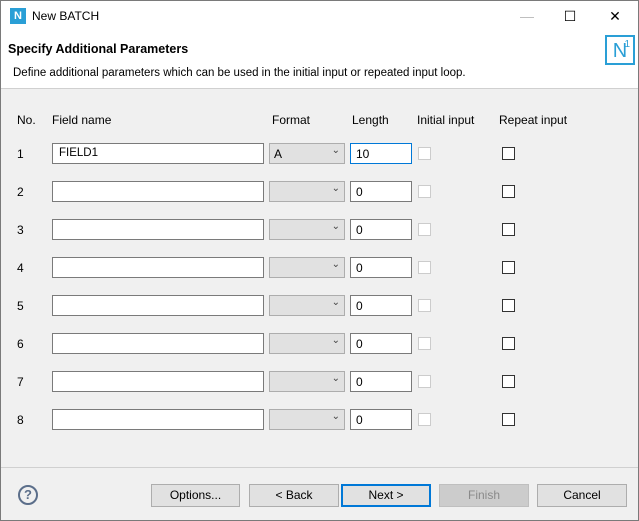 The height and width of the screenshot is (521, 639). Describe the element at coordinates (370, 120) in the screenshot. I see `col-length: Length` at that location.